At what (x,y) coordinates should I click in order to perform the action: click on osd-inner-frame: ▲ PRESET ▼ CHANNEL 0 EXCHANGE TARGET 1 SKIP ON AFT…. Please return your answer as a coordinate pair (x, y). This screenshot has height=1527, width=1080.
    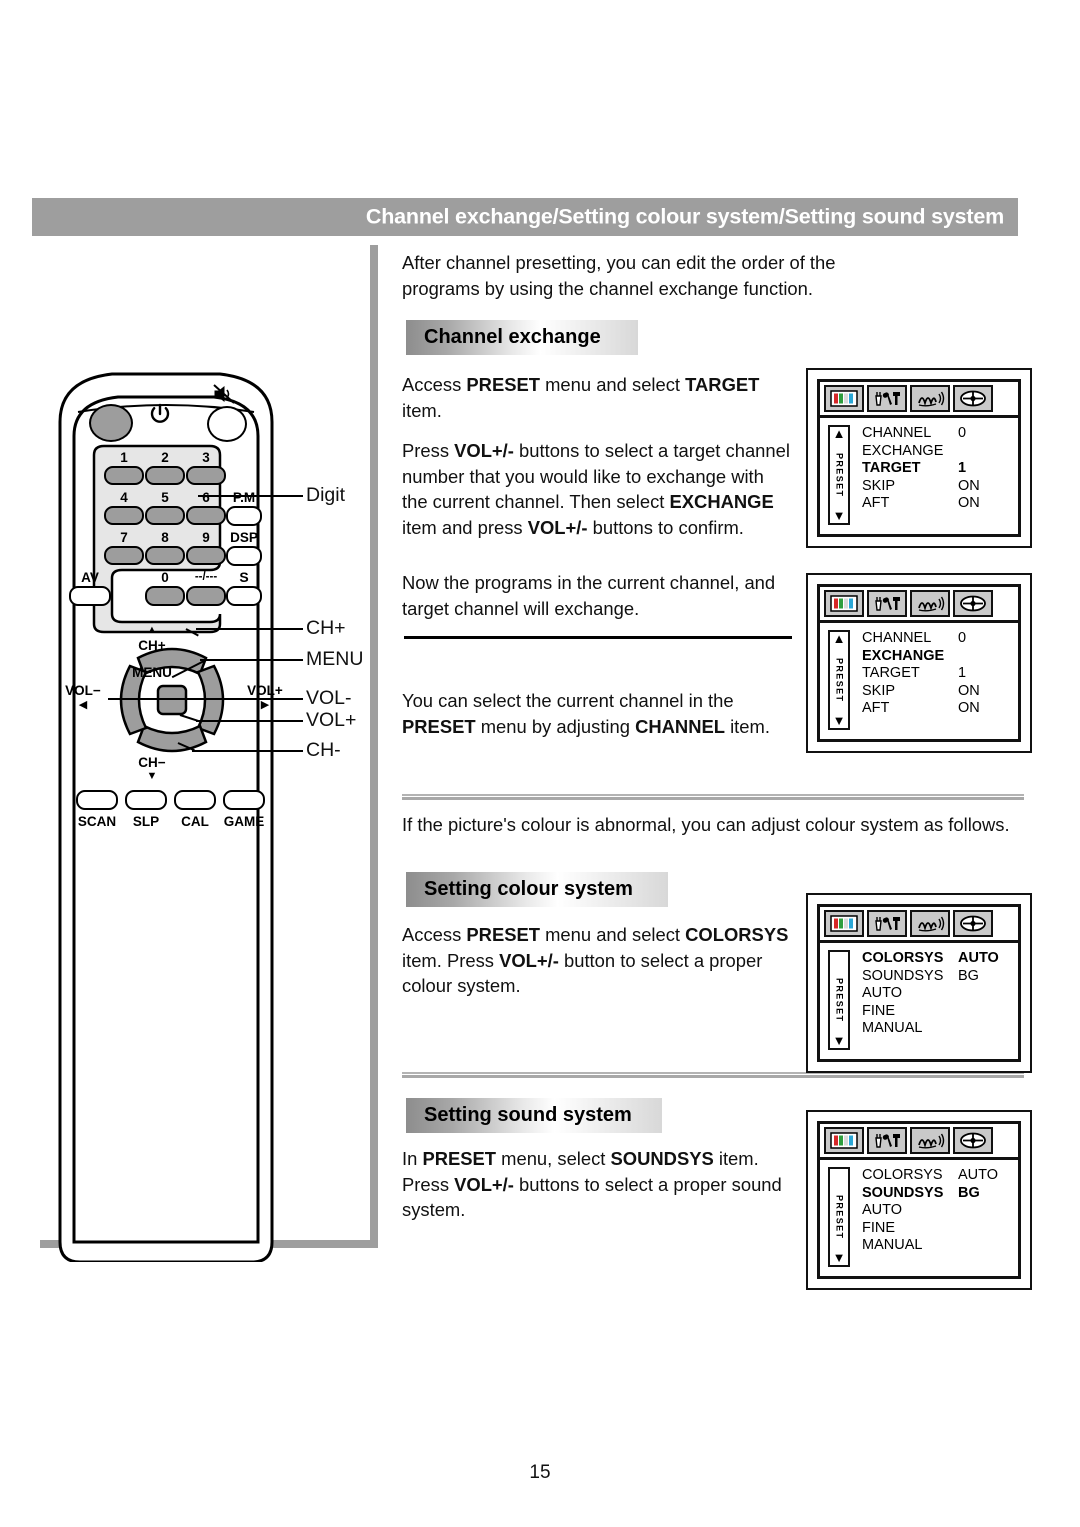
    Looking at the image, I should click on (919, 663).